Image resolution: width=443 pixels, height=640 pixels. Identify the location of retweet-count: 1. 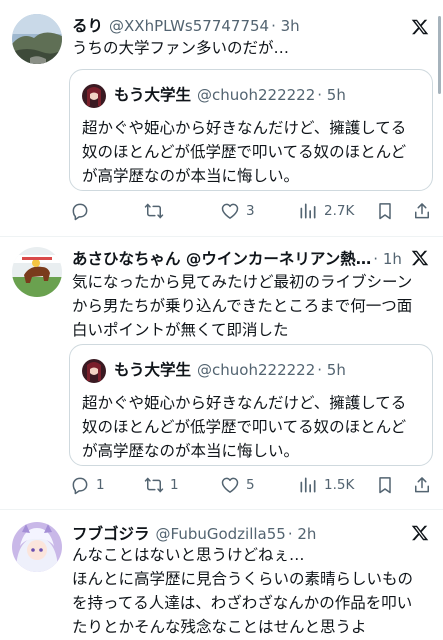
(174, 485).